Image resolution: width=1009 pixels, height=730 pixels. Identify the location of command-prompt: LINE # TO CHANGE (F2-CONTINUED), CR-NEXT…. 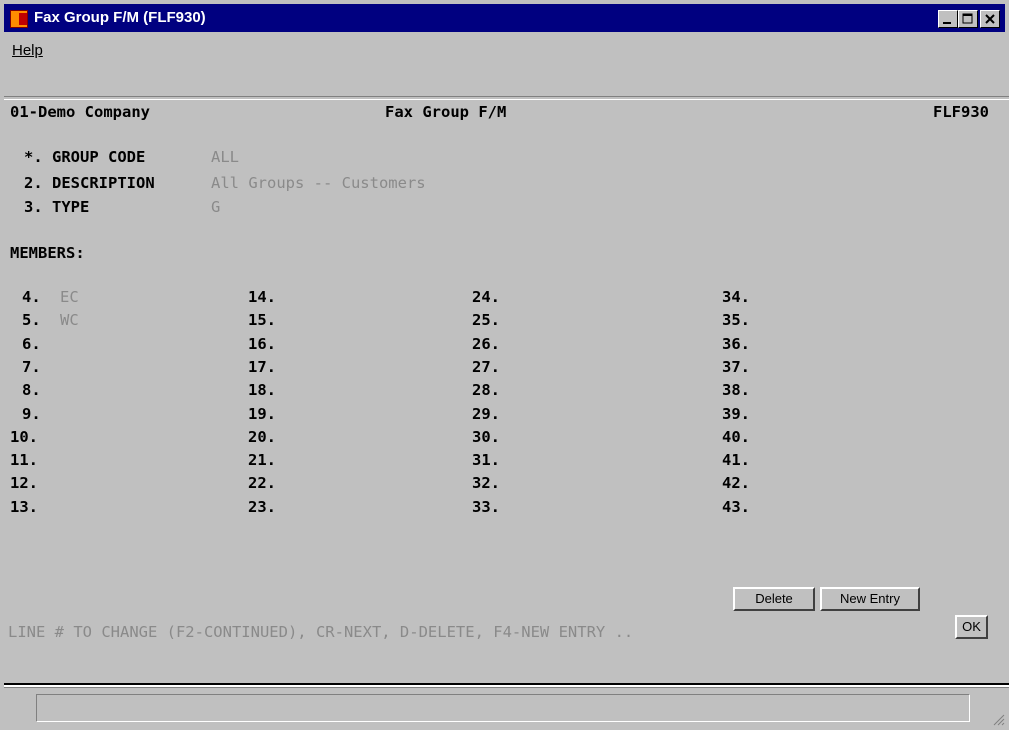
(321, 632).